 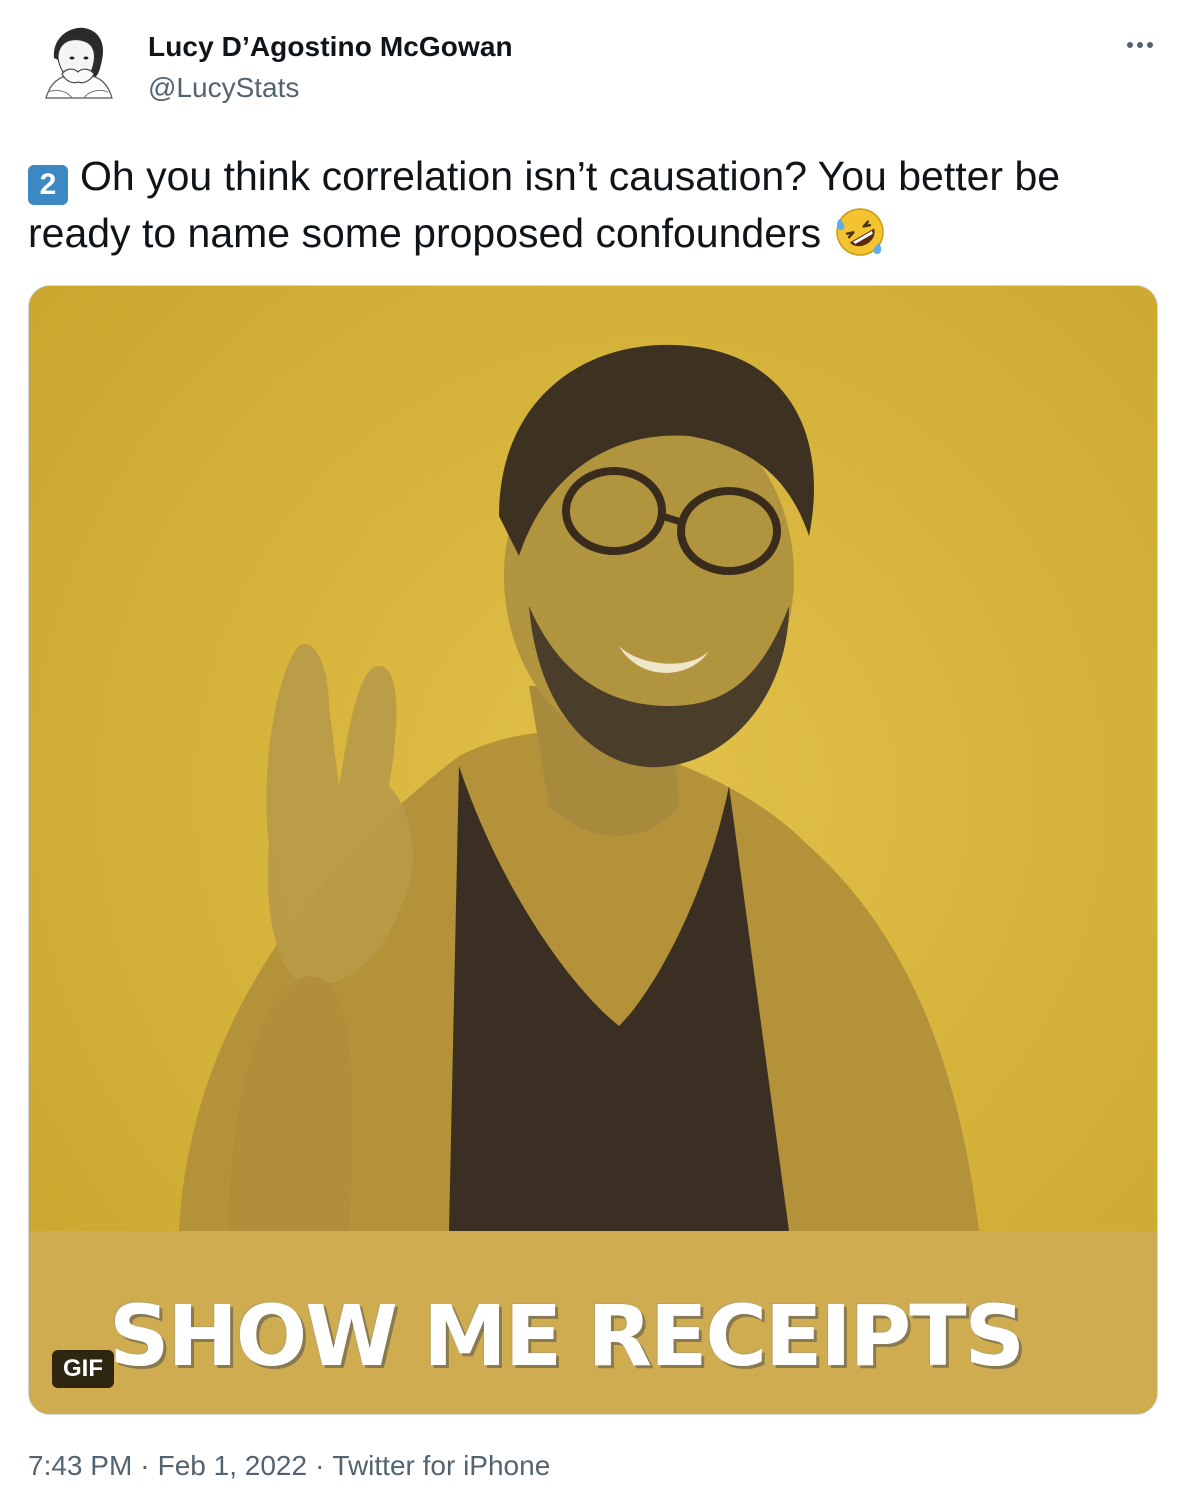 I want to click on sketch-portrait-avatar-icon, so click(x=78, y=68).